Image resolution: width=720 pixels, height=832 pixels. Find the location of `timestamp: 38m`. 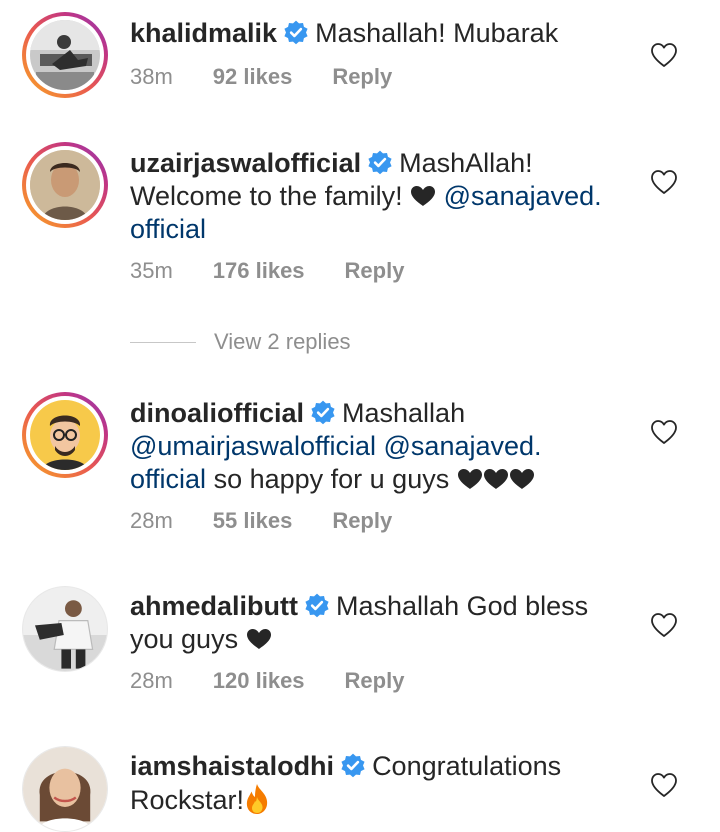

timestamp: 38m is located at coordinates (151, 76).